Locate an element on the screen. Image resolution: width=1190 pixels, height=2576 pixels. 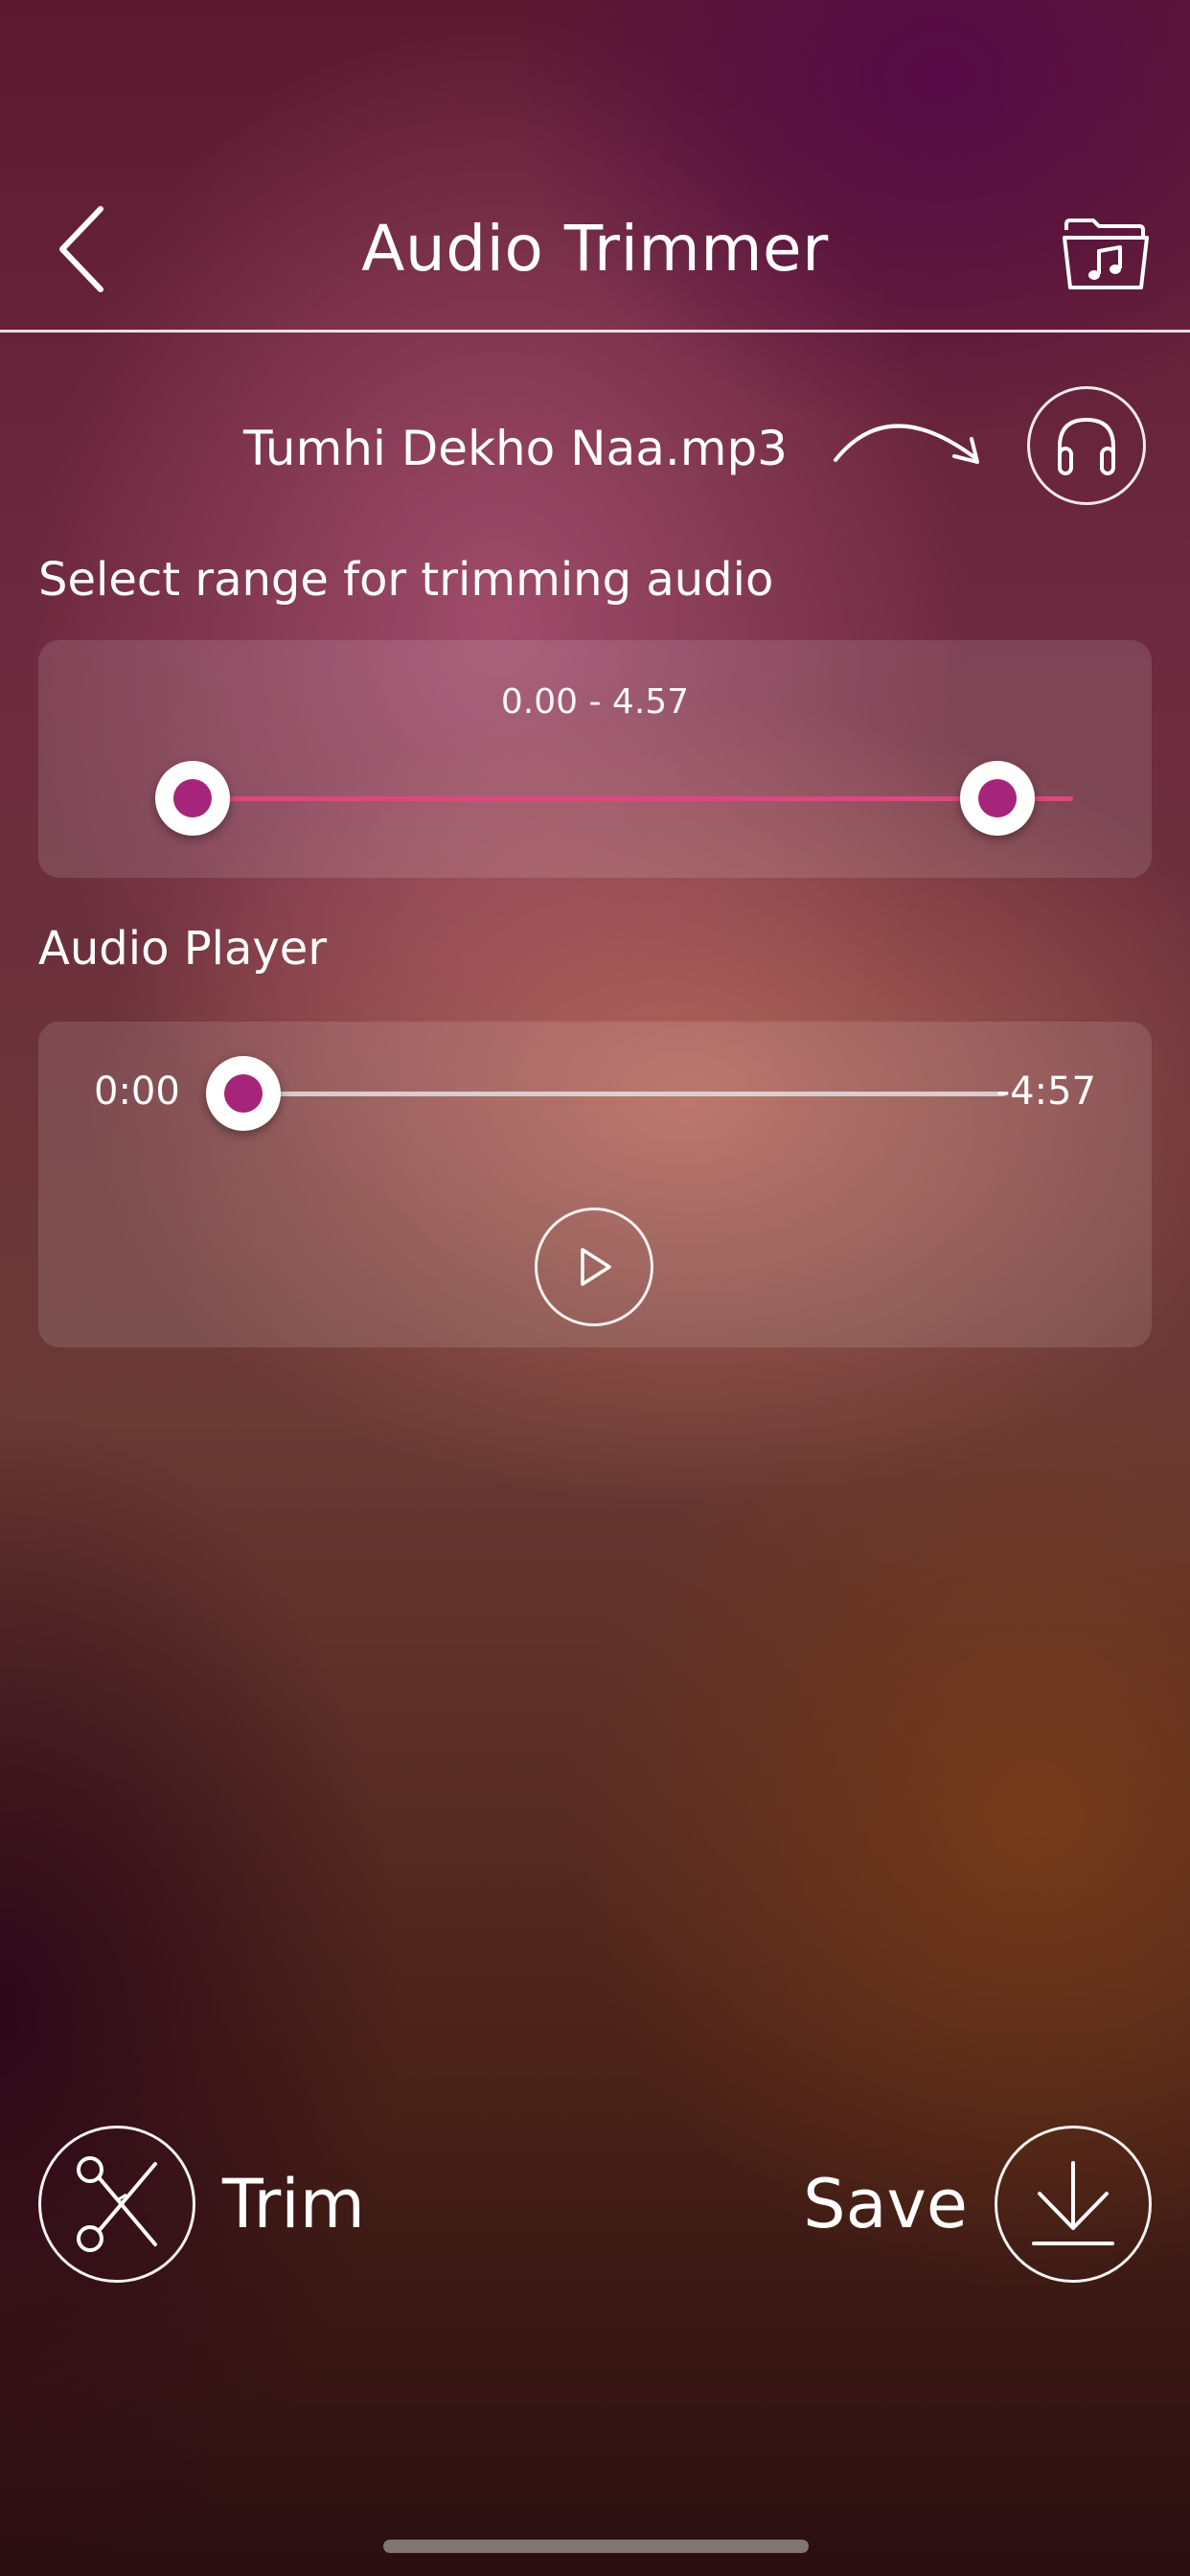
file-name: Tumhi Dekho Naa.mp3 is located at coordinates (515, 448).